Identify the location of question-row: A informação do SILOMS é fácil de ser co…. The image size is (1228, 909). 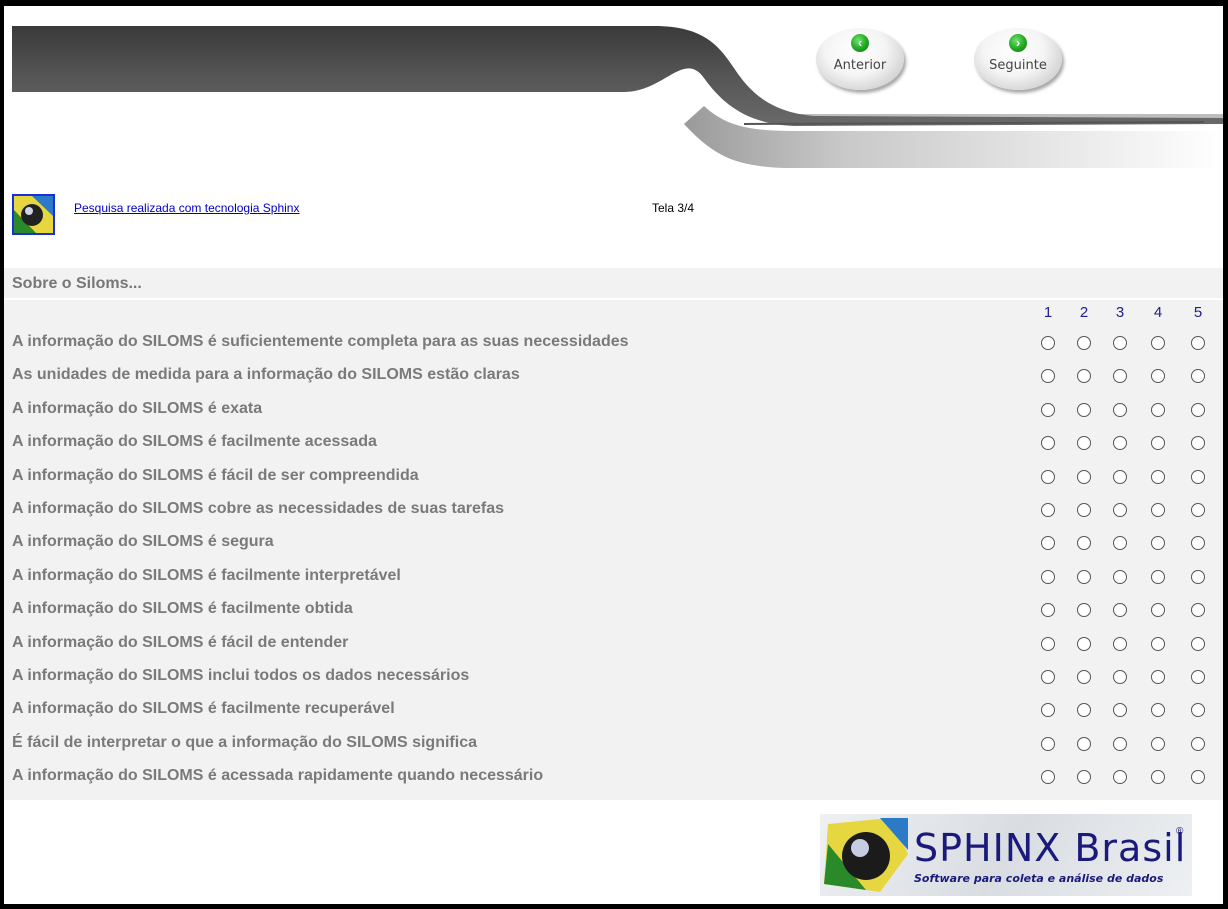
(613, 477).